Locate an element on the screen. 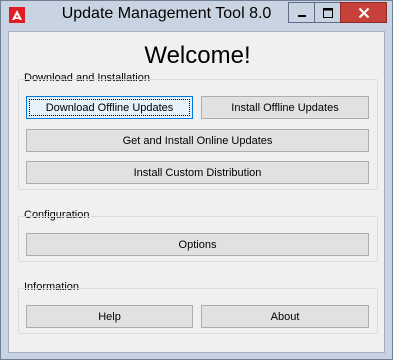 This screenshot has height=360, width=393. window-title: Update Management Tool 8.0 is located at coordinates (166, 13).